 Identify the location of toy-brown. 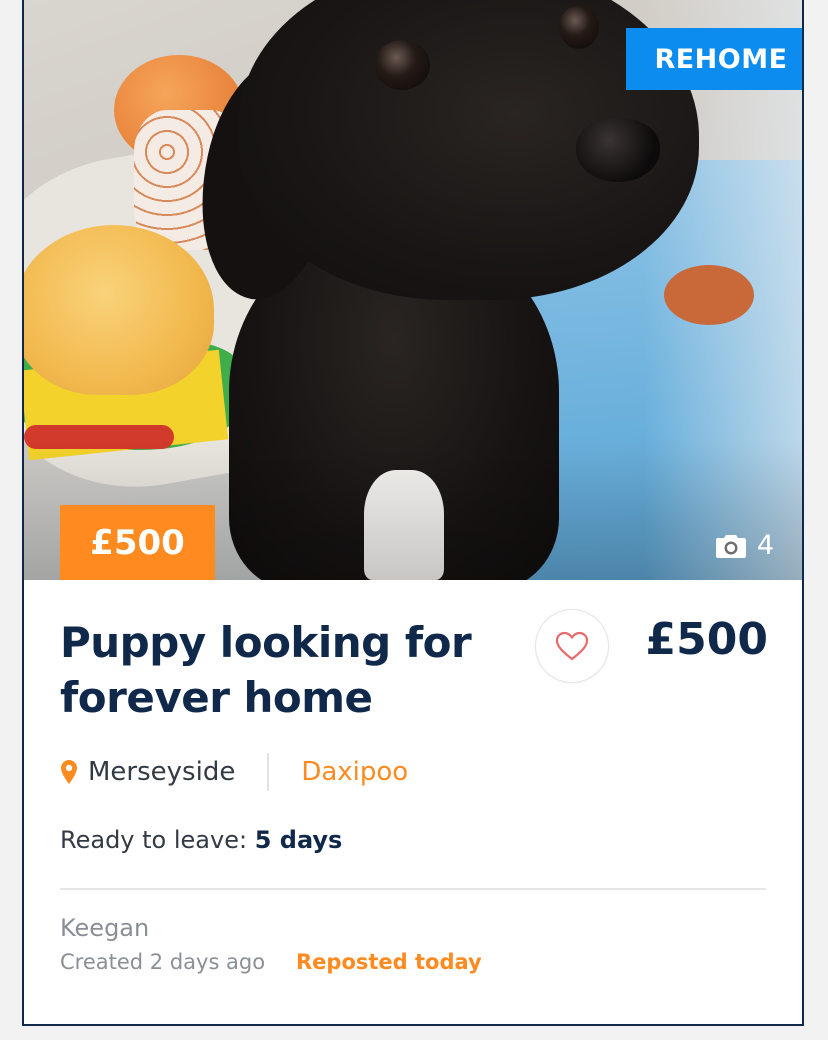
(709, 295).